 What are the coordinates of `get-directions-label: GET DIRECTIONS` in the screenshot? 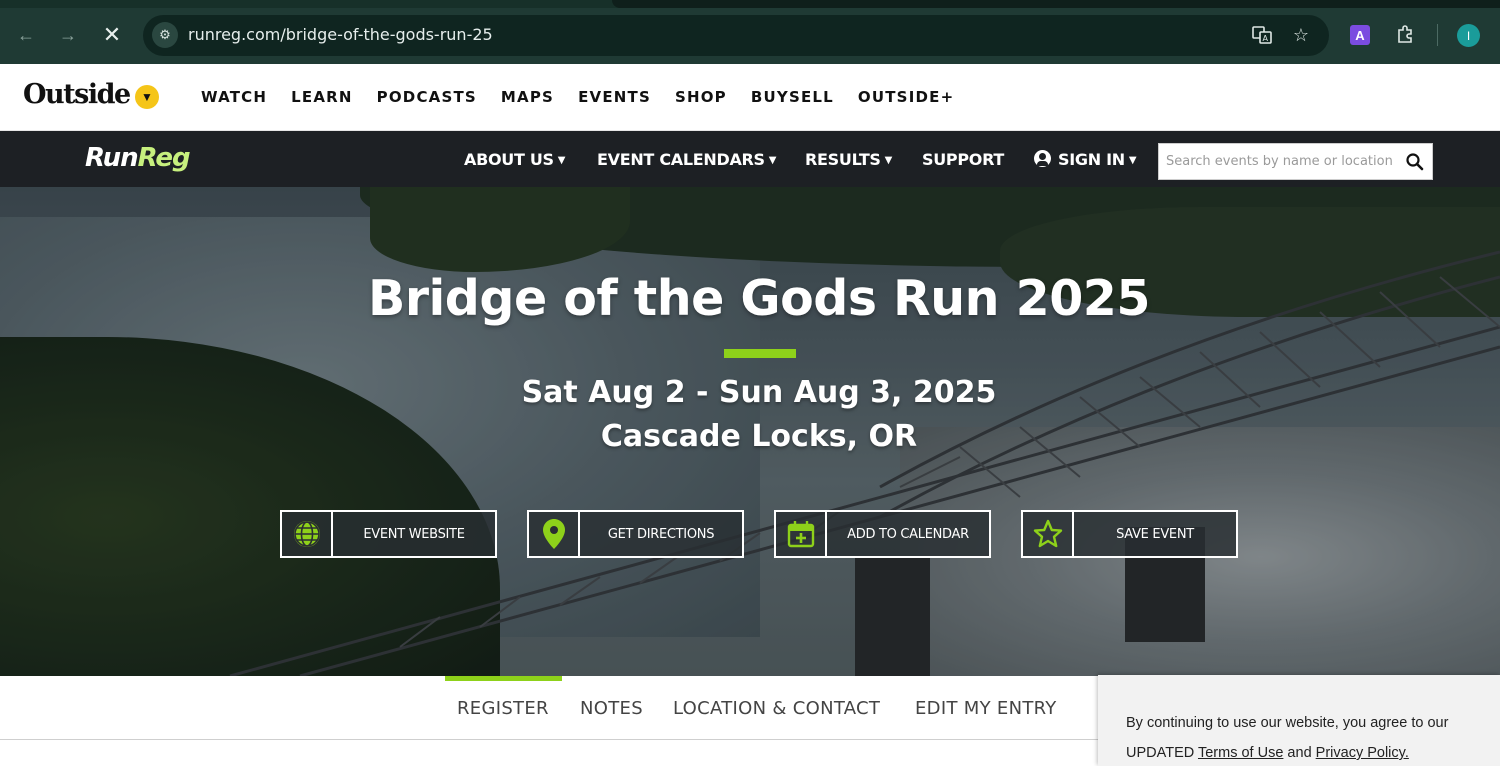 It's located at (661, 534).